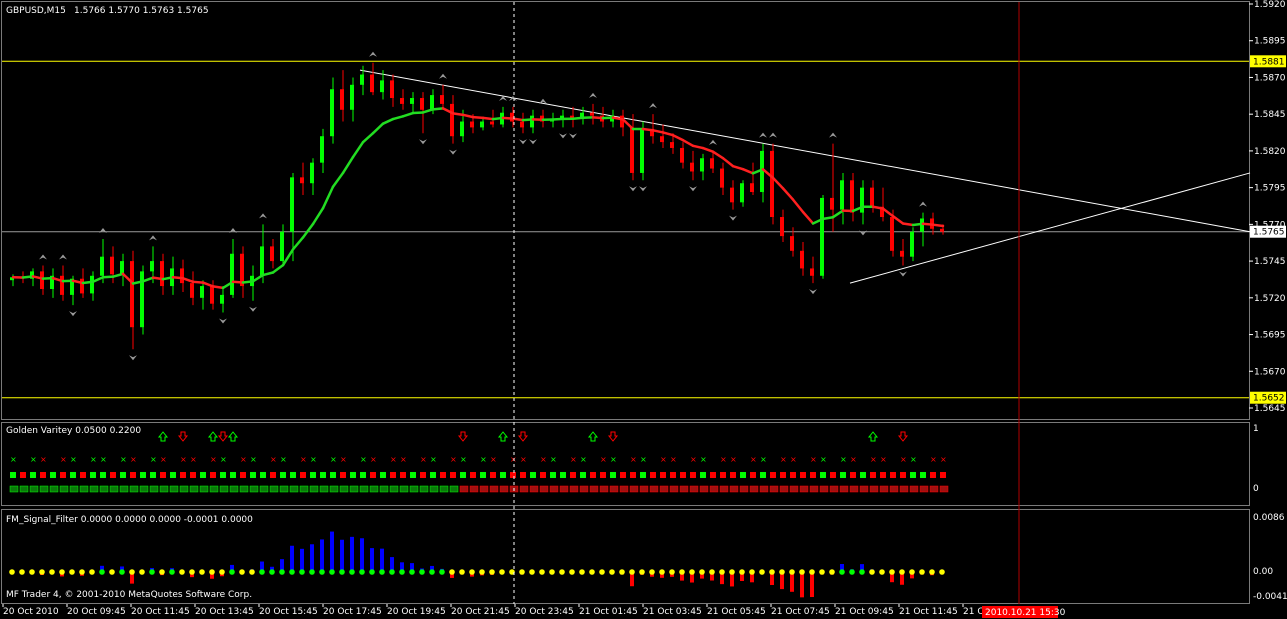  What do you see at coordinates (973, 612) in the screenshot?
I see `time-axis-label: 21 C` at bounding box center [973, 612].